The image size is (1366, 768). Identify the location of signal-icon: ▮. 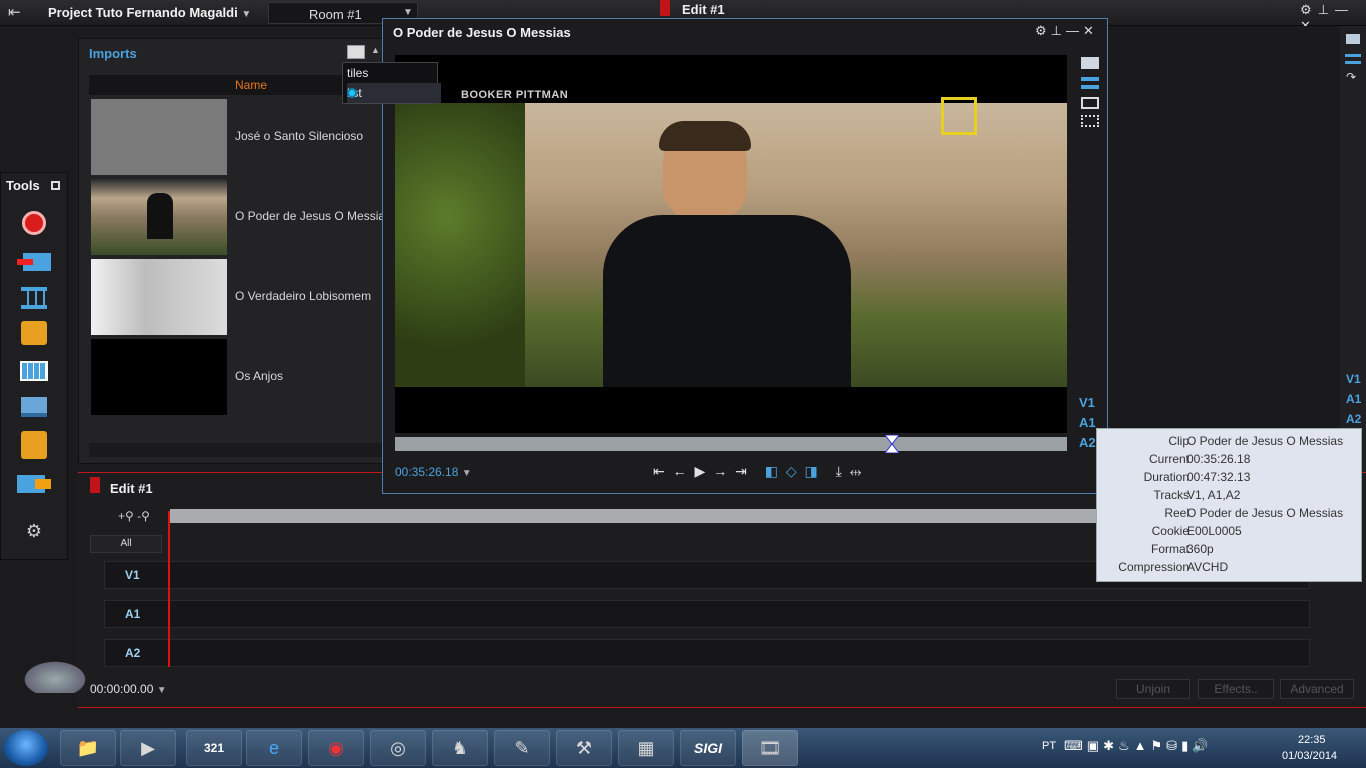
(1186, 745).